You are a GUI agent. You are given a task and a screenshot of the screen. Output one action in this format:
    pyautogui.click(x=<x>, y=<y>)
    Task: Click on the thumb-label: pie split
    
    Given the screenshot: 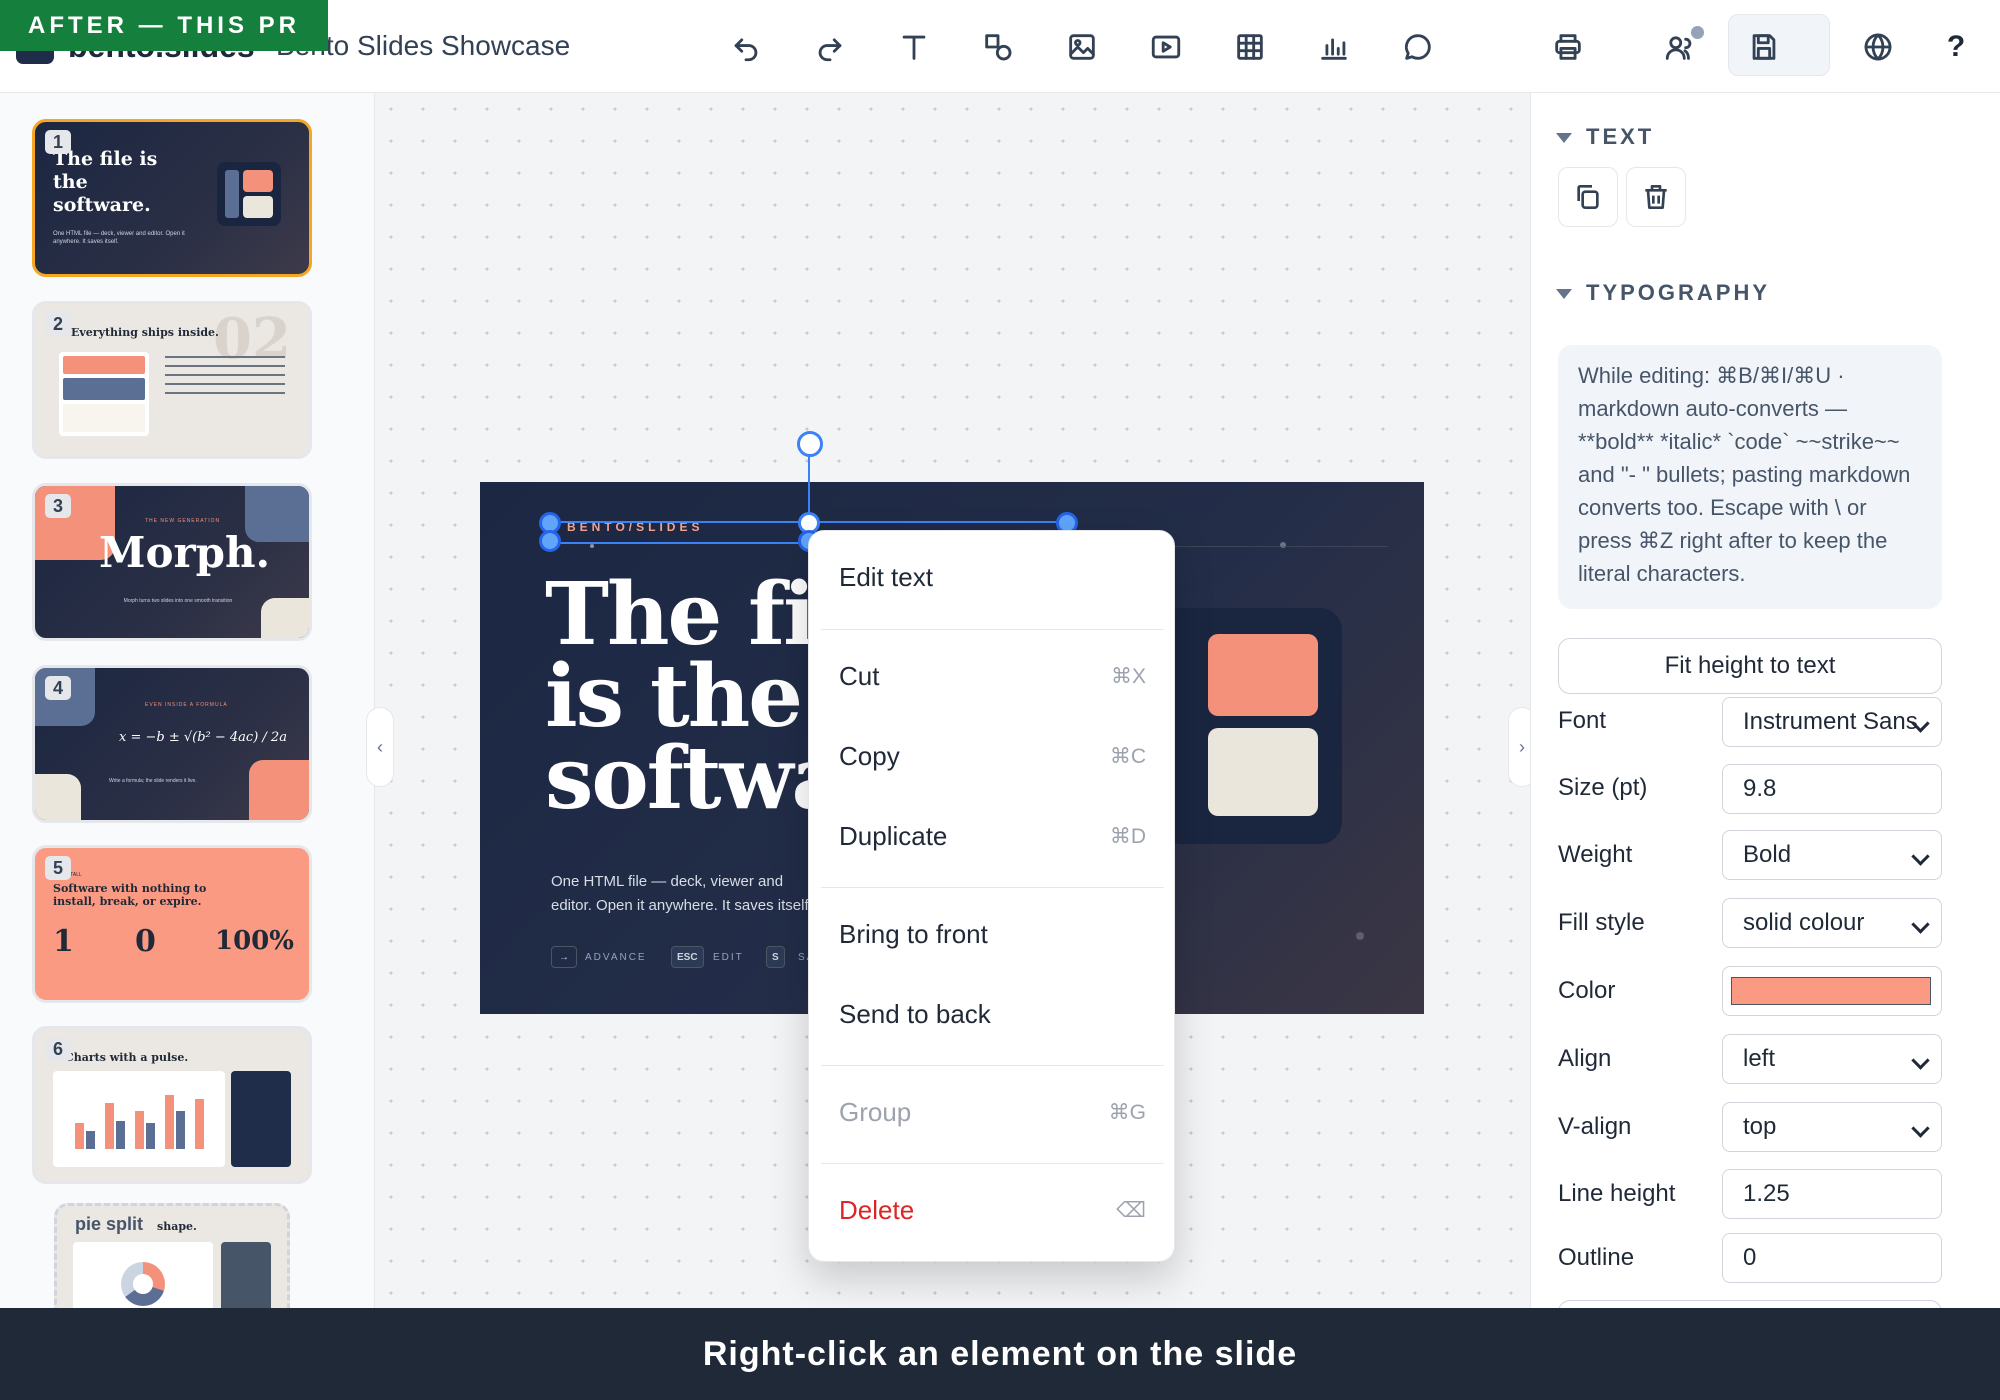 What is the action you would take?
    pyautogui.click(x=109, y=1224)
    